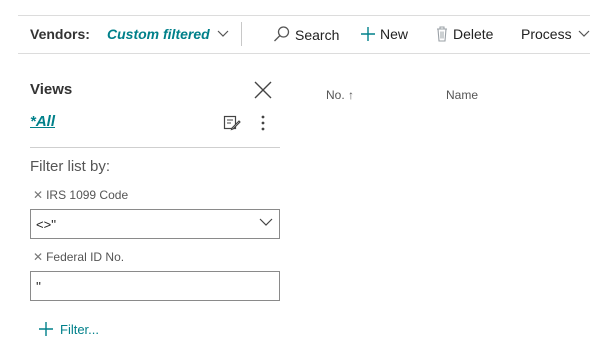 This screenshot has height=351, width=590. I want to click on filter-label-irs-1099-code: ✕ IRS 1099 Code, so click(80, 195).